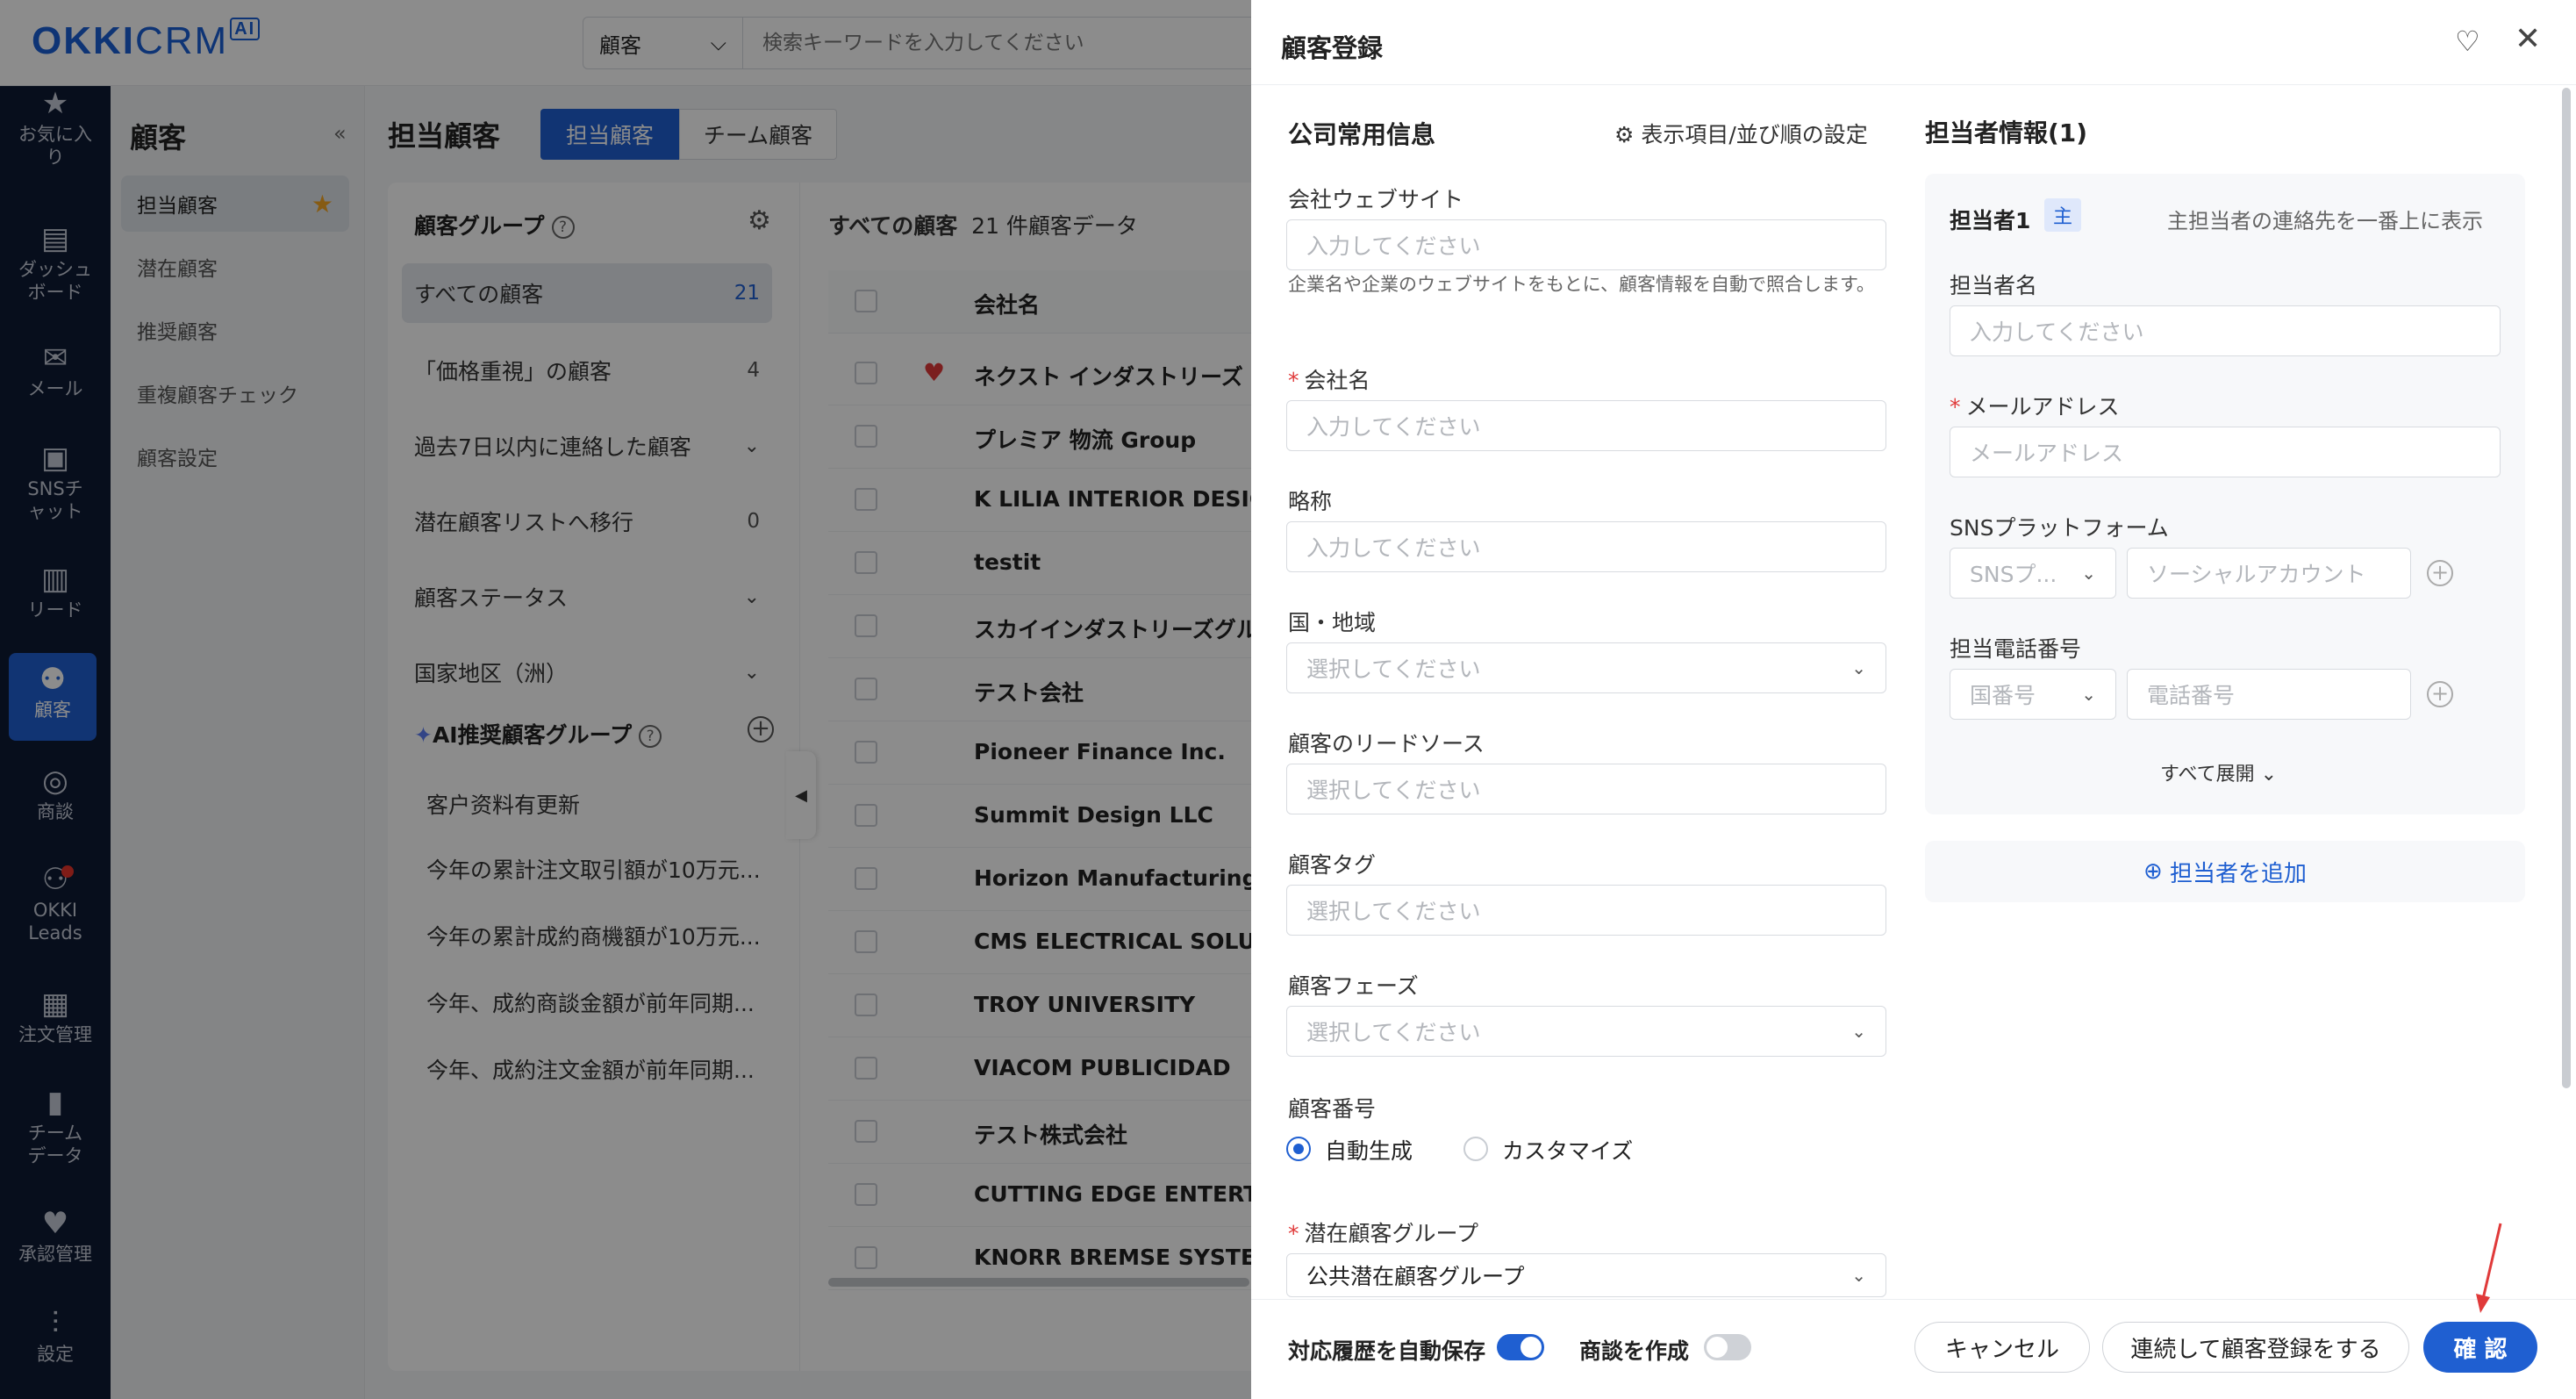 This screenshot has width=2576, height=1399. Describe the element at coordinates (2440, 694) in the screenshot. I see `add-phone-icon: +` at that location.